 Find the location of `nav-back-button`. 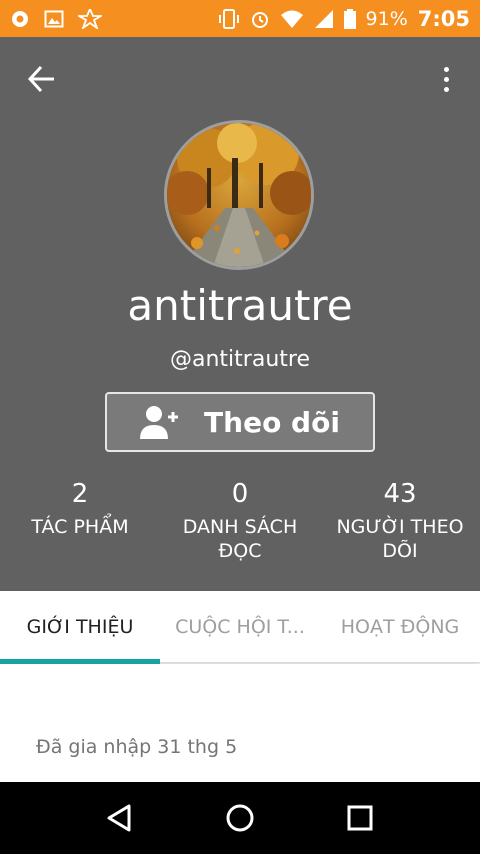

nav-back-button is located at coordinates (120, 818).